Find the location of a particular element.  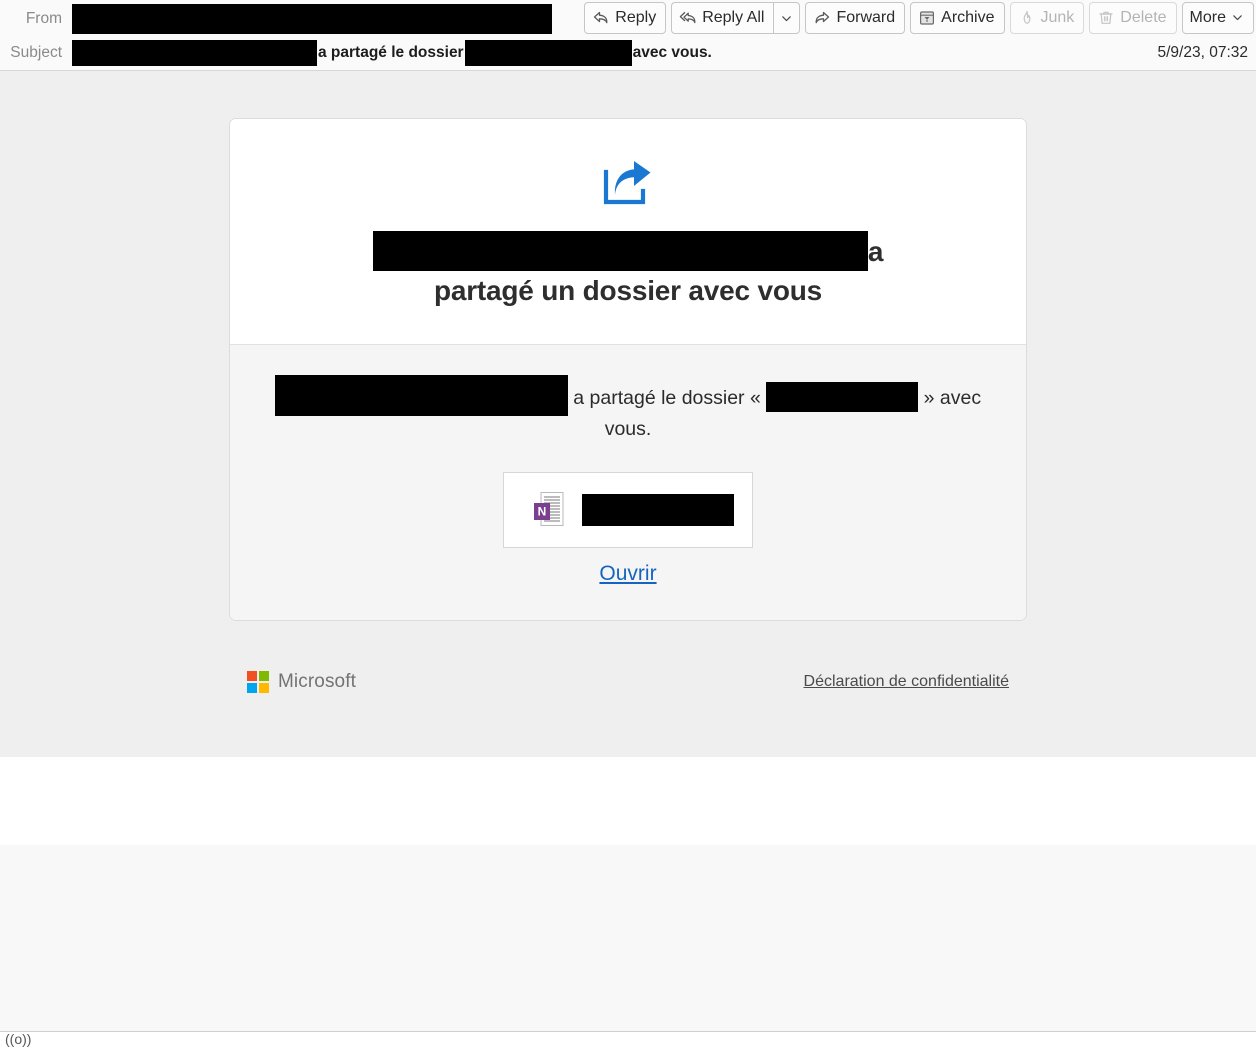

subject-value: a partagé le dossier avec vous. is located at coordinates (664, 53).